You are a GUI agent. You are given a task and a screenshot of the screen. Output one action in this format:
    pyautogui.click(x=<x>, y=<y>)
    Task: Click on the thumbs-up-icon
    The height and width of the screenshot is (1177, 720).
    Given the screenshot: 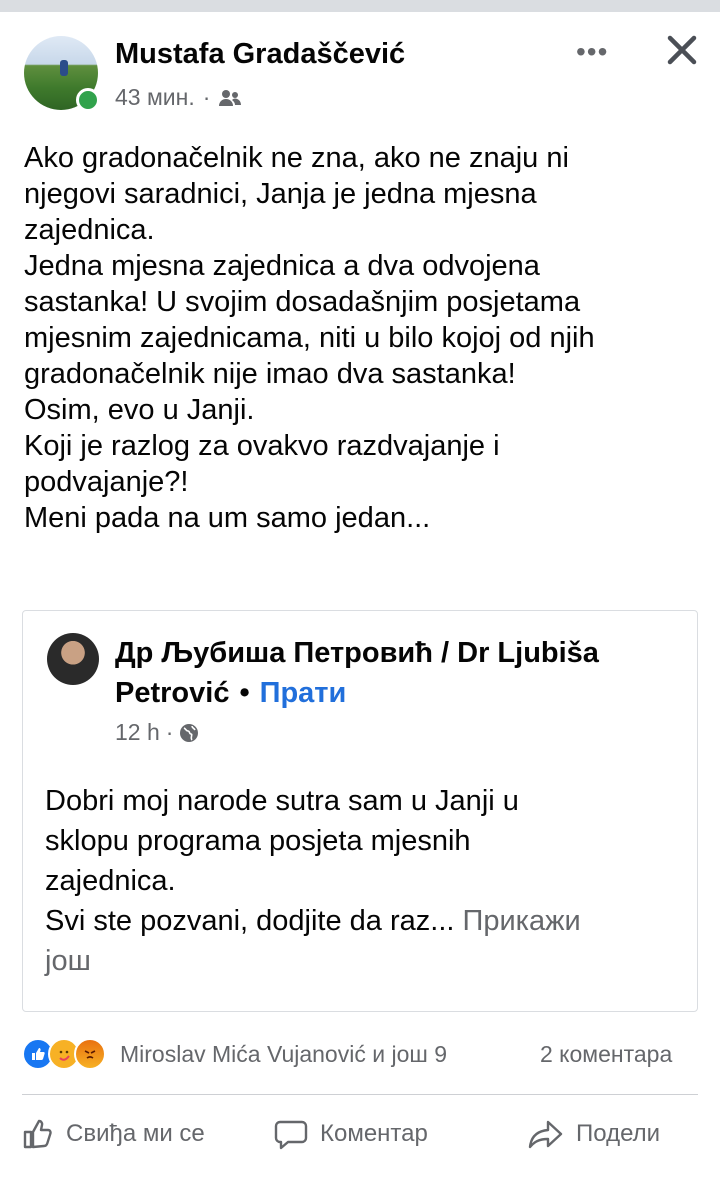 What is the action you would take?
    pyautogui.click(x=37, y=1134)
    